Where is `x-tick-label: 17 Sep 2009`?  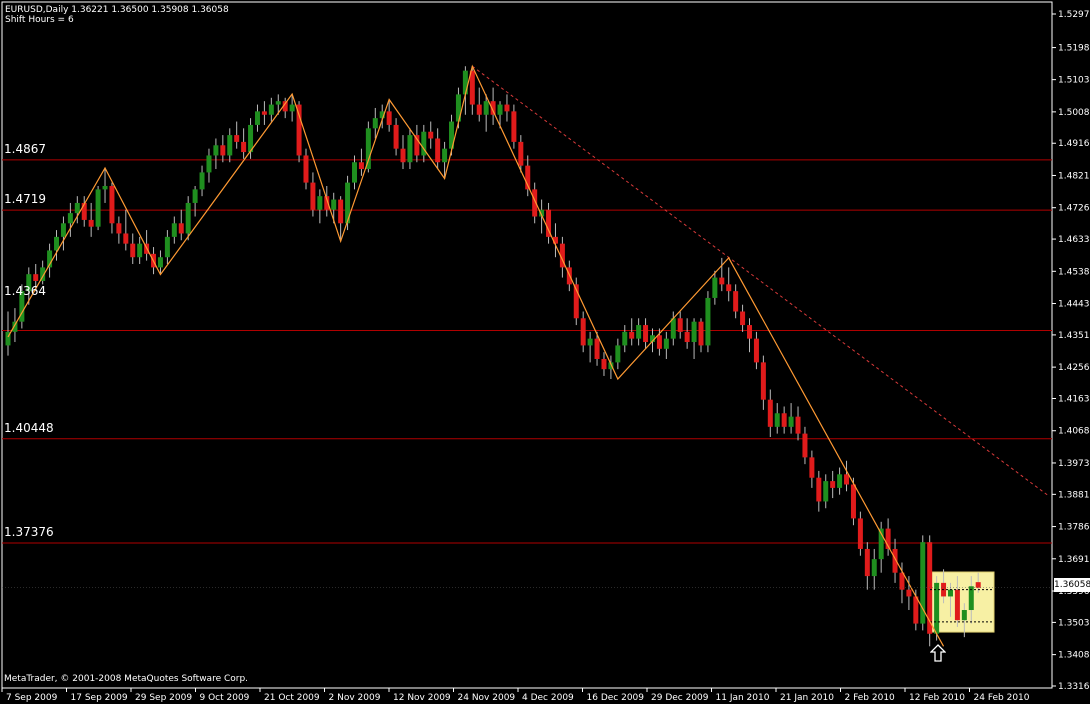
x-tick-label: 17 Sep 2009 is located at coordinates (99, 698).